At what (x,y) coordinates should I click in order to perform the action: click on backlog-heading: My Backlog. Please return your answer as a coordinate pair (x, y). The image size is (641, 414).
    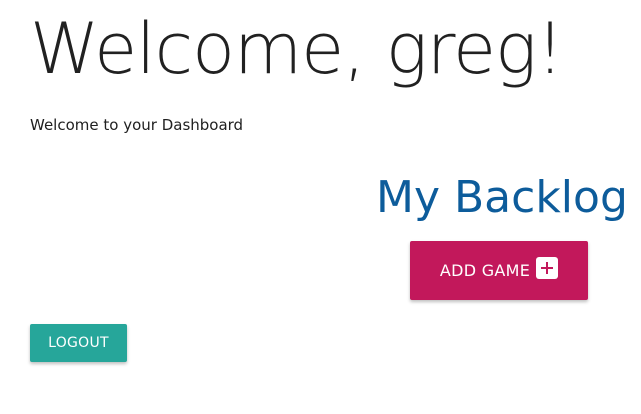
    Looking at the image, I should click on (502, 197).